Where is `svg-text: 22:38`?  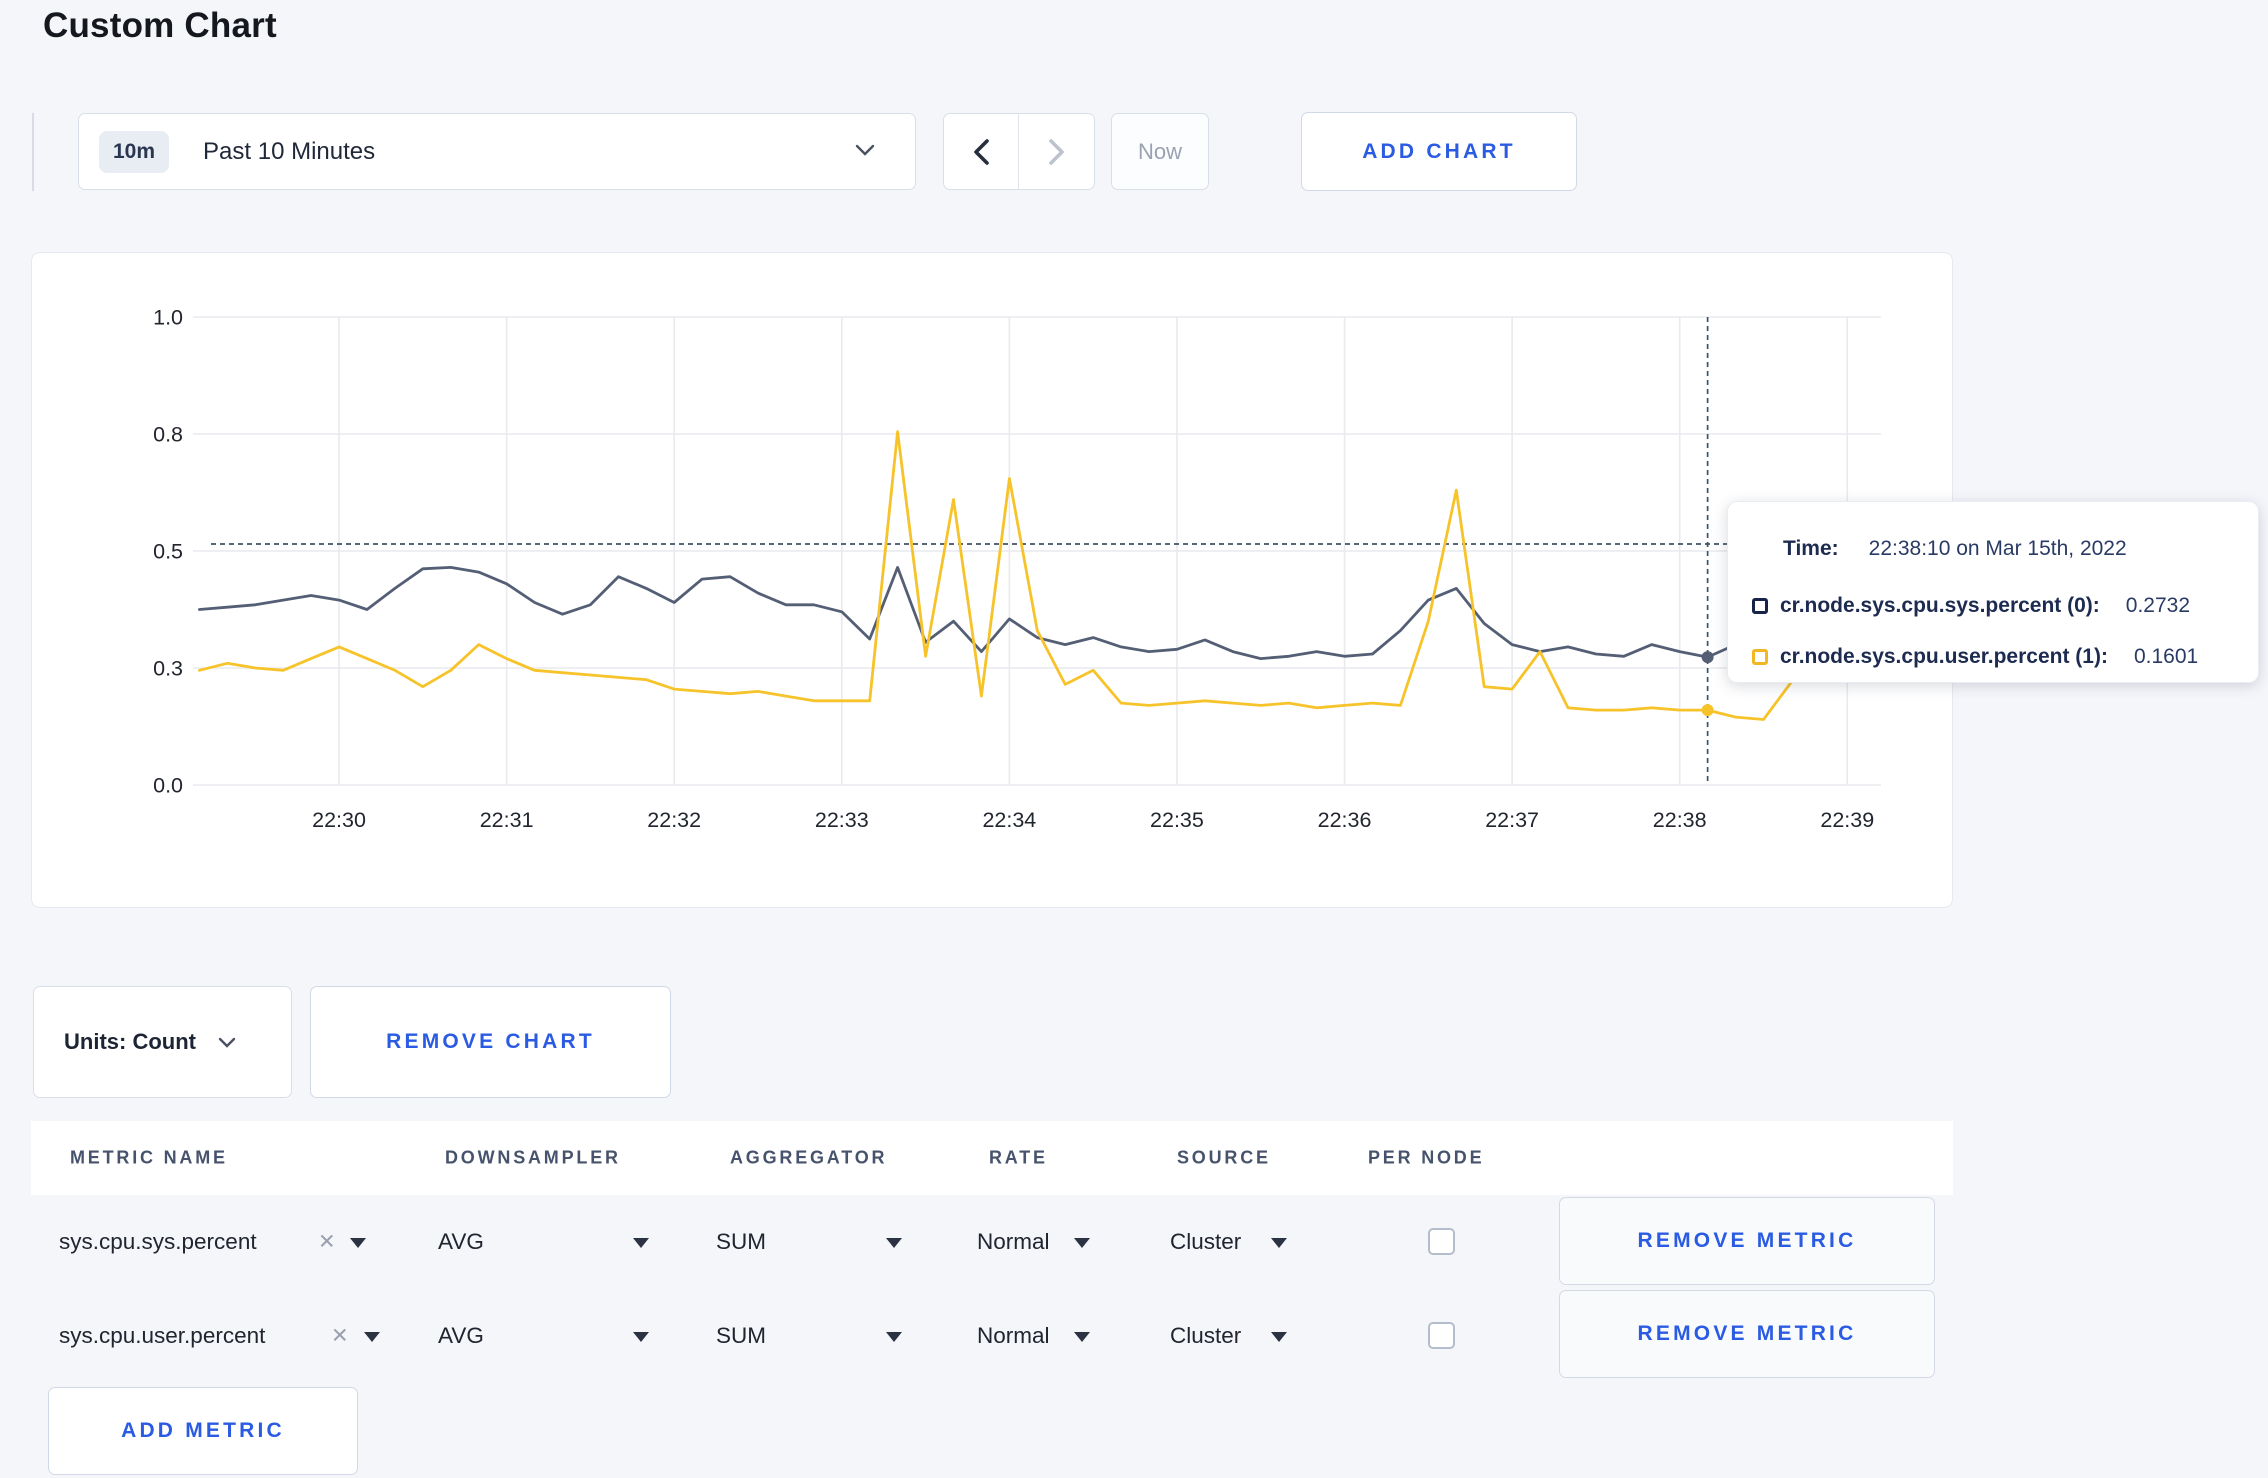 svg-text: 22:38 is located at coordinates (1680, 820).